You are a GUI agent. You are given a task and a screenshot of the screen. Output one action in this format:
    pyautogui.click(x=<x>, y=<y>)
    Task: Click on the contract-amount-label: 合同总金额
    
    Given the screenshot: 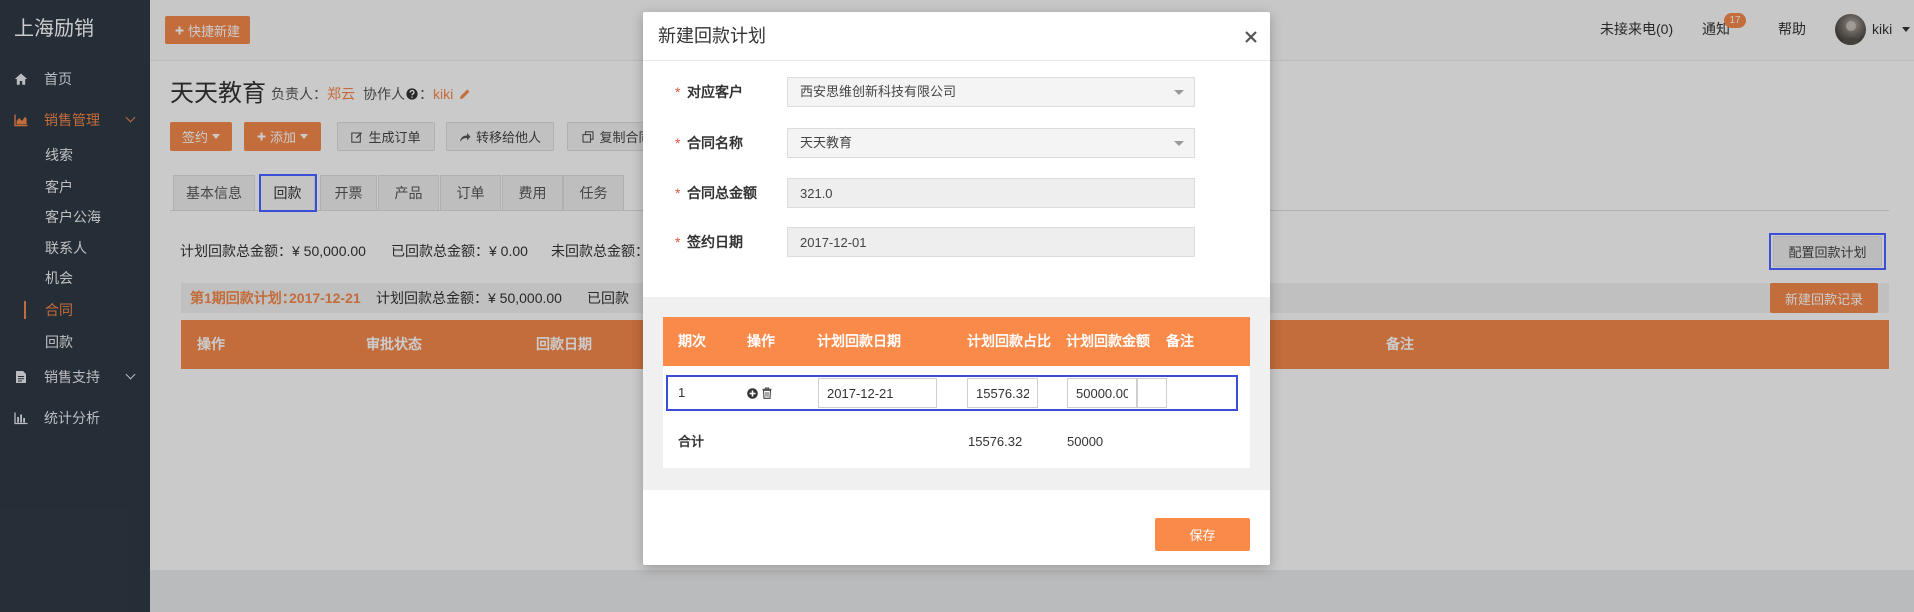 What is the action you would take?
    pyautogui.click(x=722, y=193)
    